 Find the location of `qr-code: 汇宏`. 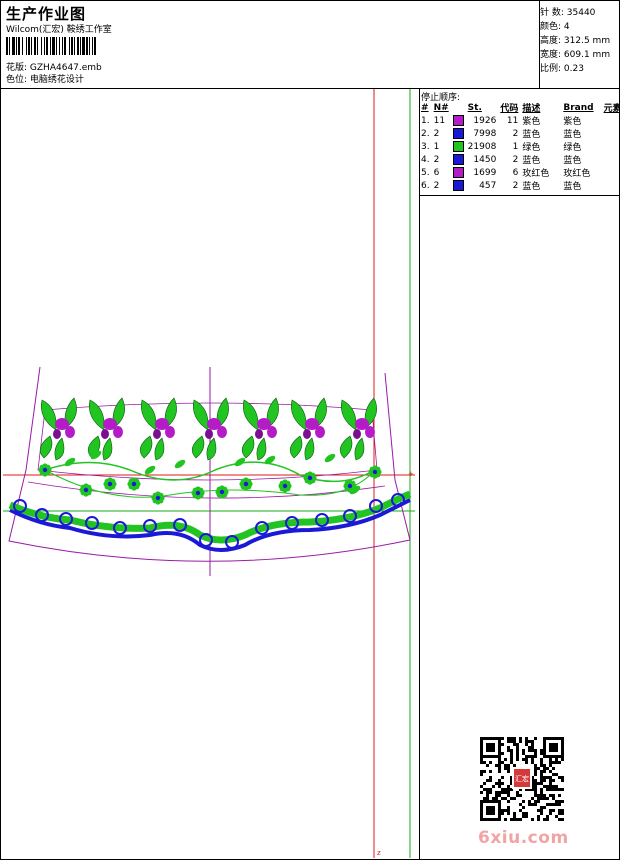

qr-code: 汇宏 is located at coordinates (522, 779).